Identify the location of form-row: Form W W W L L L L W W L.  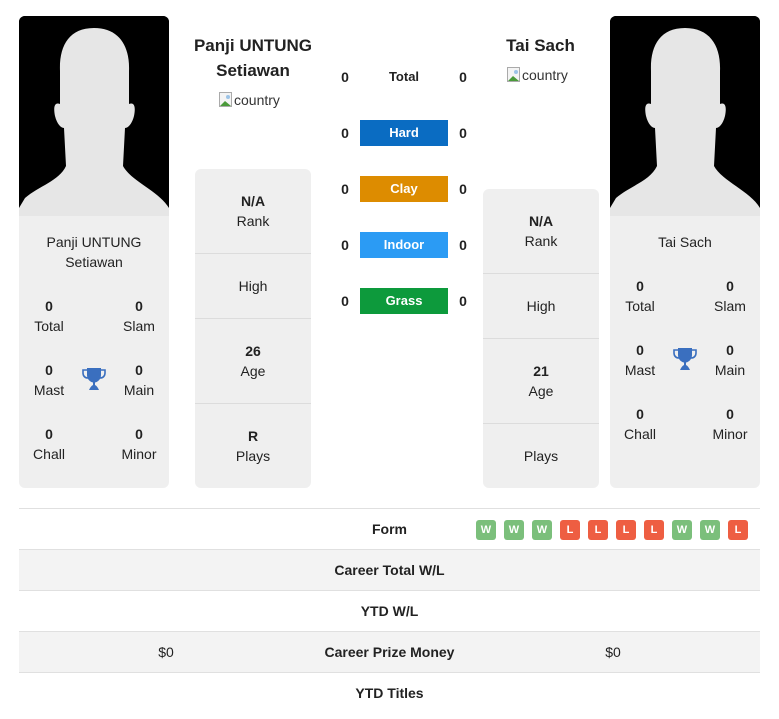
(389, 529).